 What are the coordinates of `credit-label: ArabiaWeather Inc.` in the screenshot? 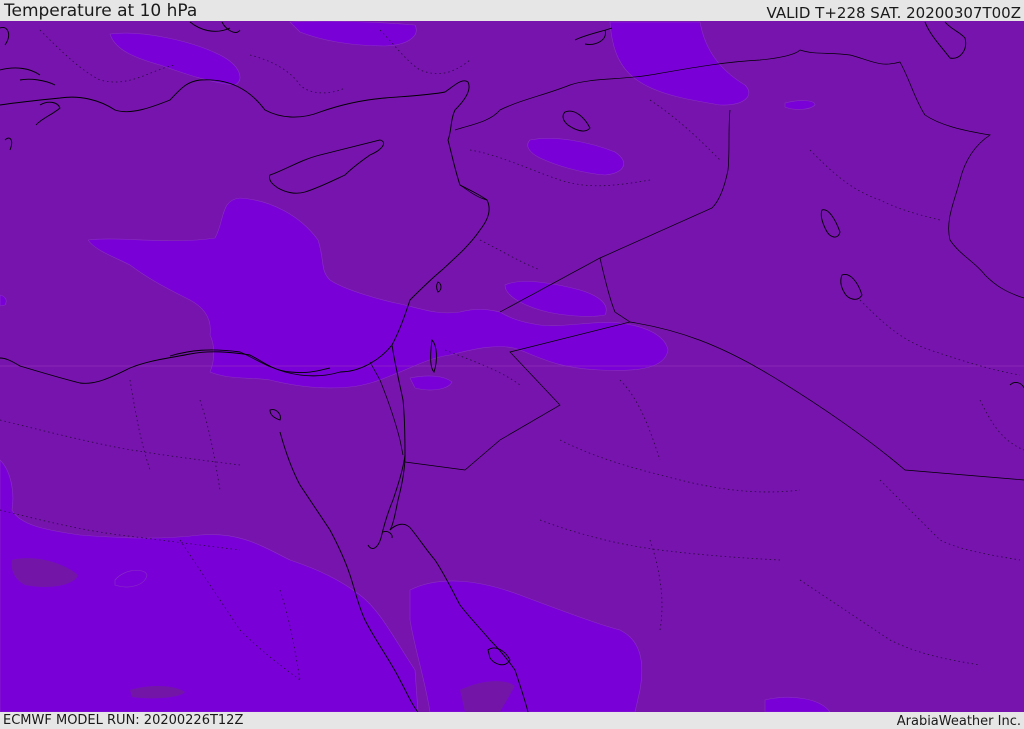 It's located at (958, 721).